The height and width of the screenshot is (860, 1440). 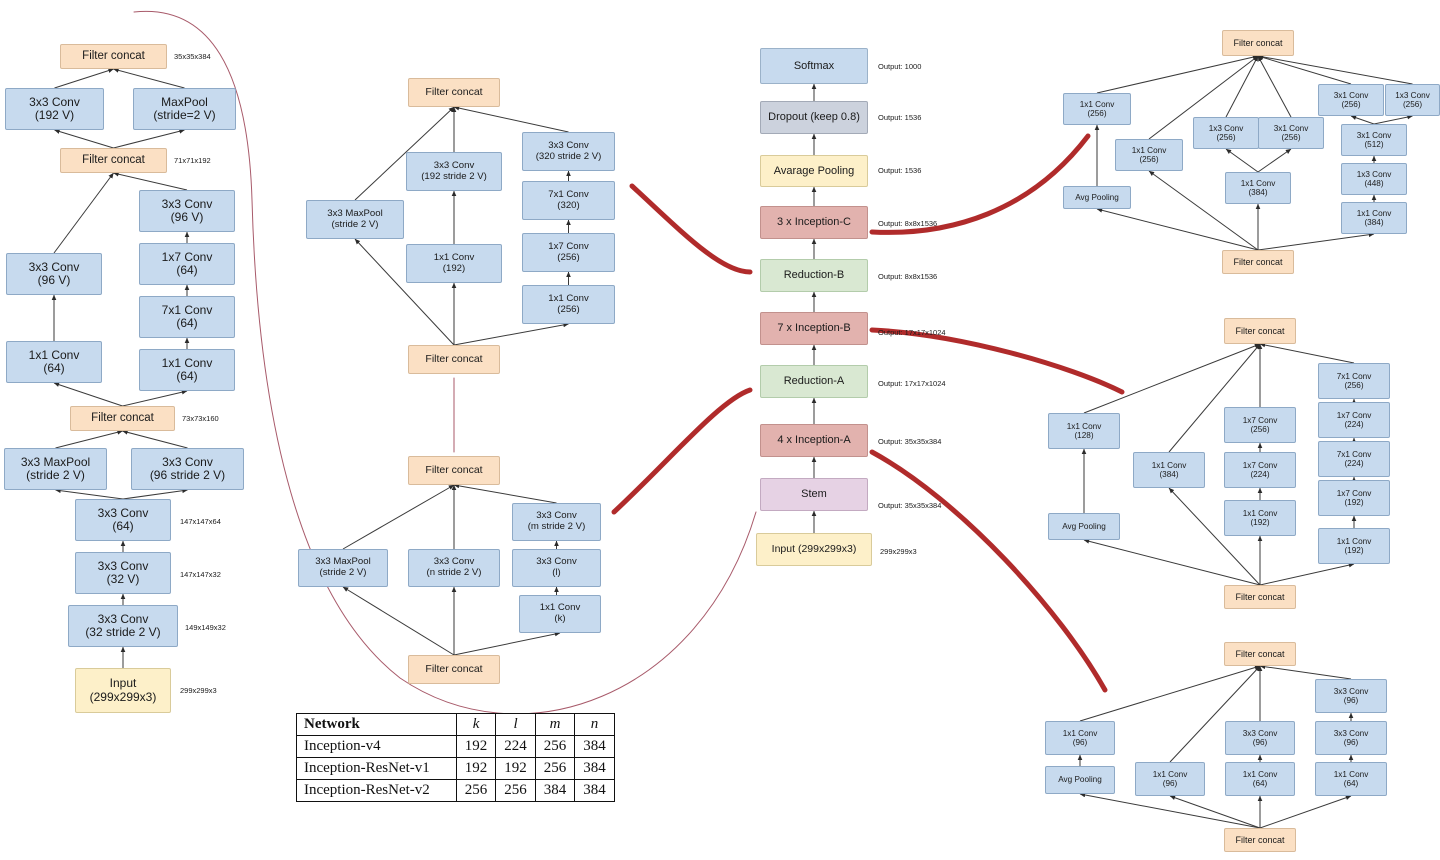 I want to click on node-c-avgpool: Avg Pooling, so click(x=1097, y=197).